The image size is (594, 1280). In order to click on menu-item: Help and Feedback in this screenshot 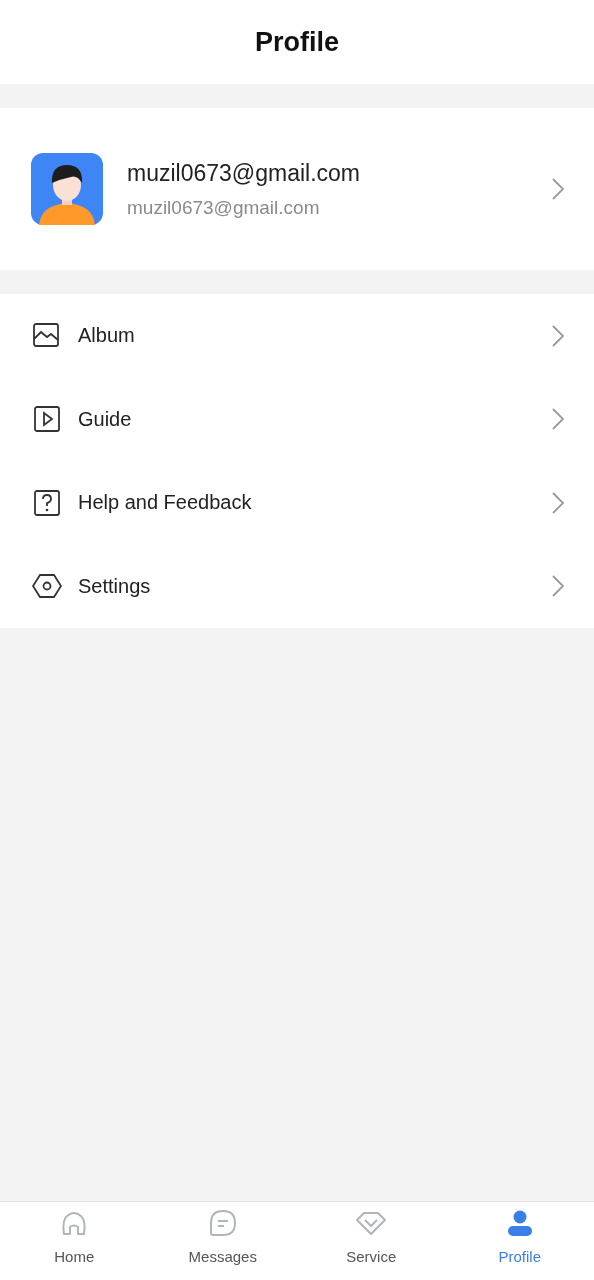, I will do `click(297, 503)`.